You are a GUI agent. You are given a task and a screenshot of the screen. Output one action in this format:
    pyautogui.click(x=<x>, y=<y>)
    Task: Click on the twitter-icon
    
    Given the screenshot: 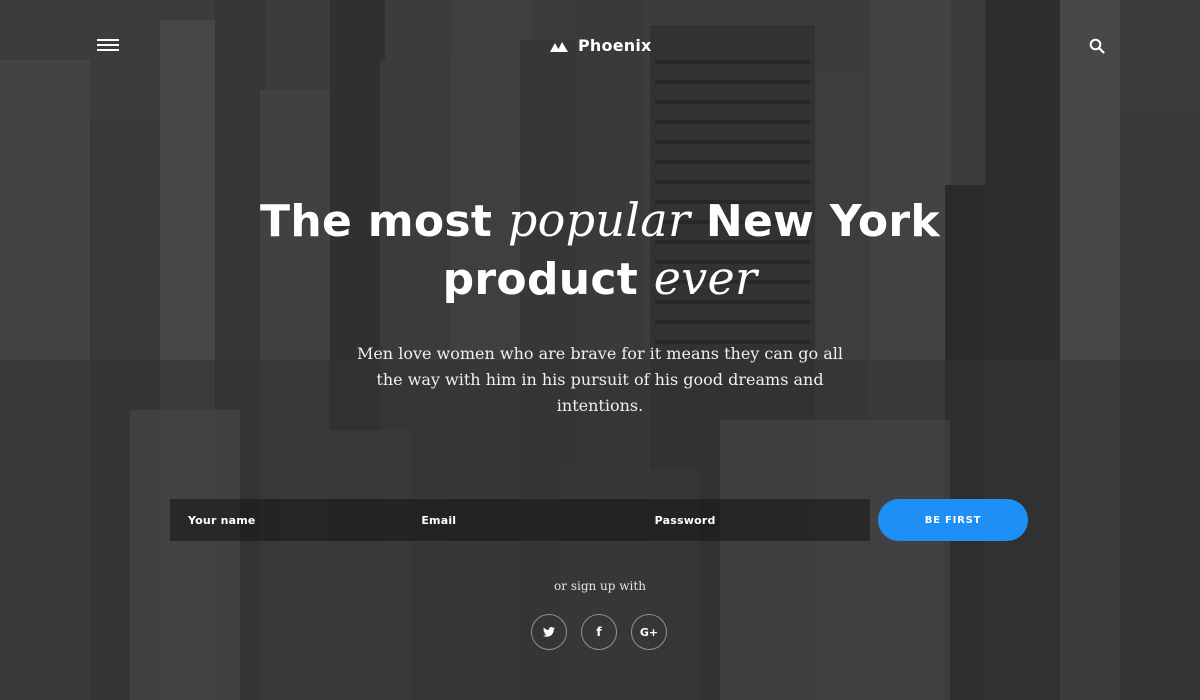 What is the action you would take?
    pyautogui.click(x=549, y=632)
    